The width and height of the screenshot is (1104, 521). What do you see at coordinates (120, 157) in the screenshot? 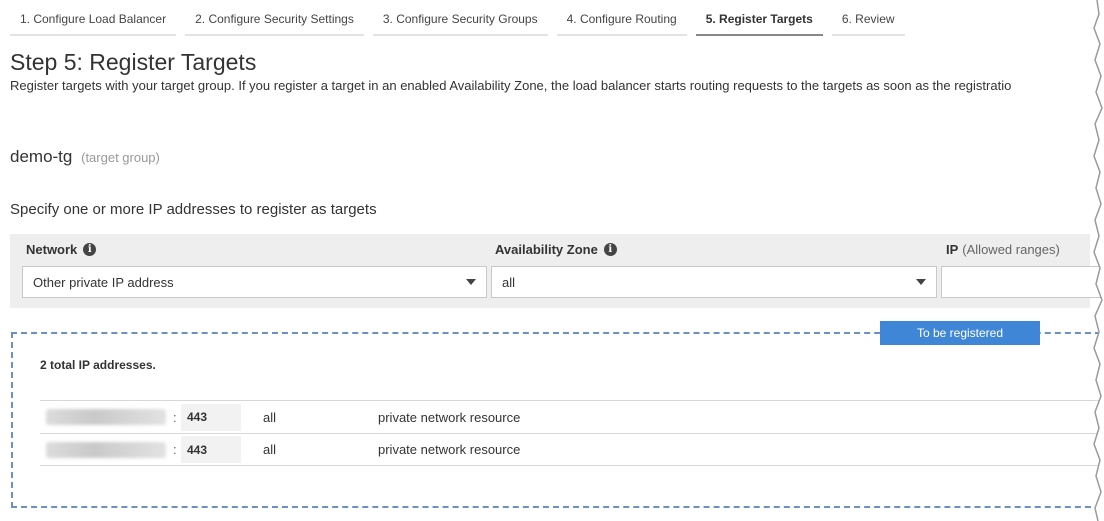
I see `target-group-label: (target group)` at bounding box center [120, 157].